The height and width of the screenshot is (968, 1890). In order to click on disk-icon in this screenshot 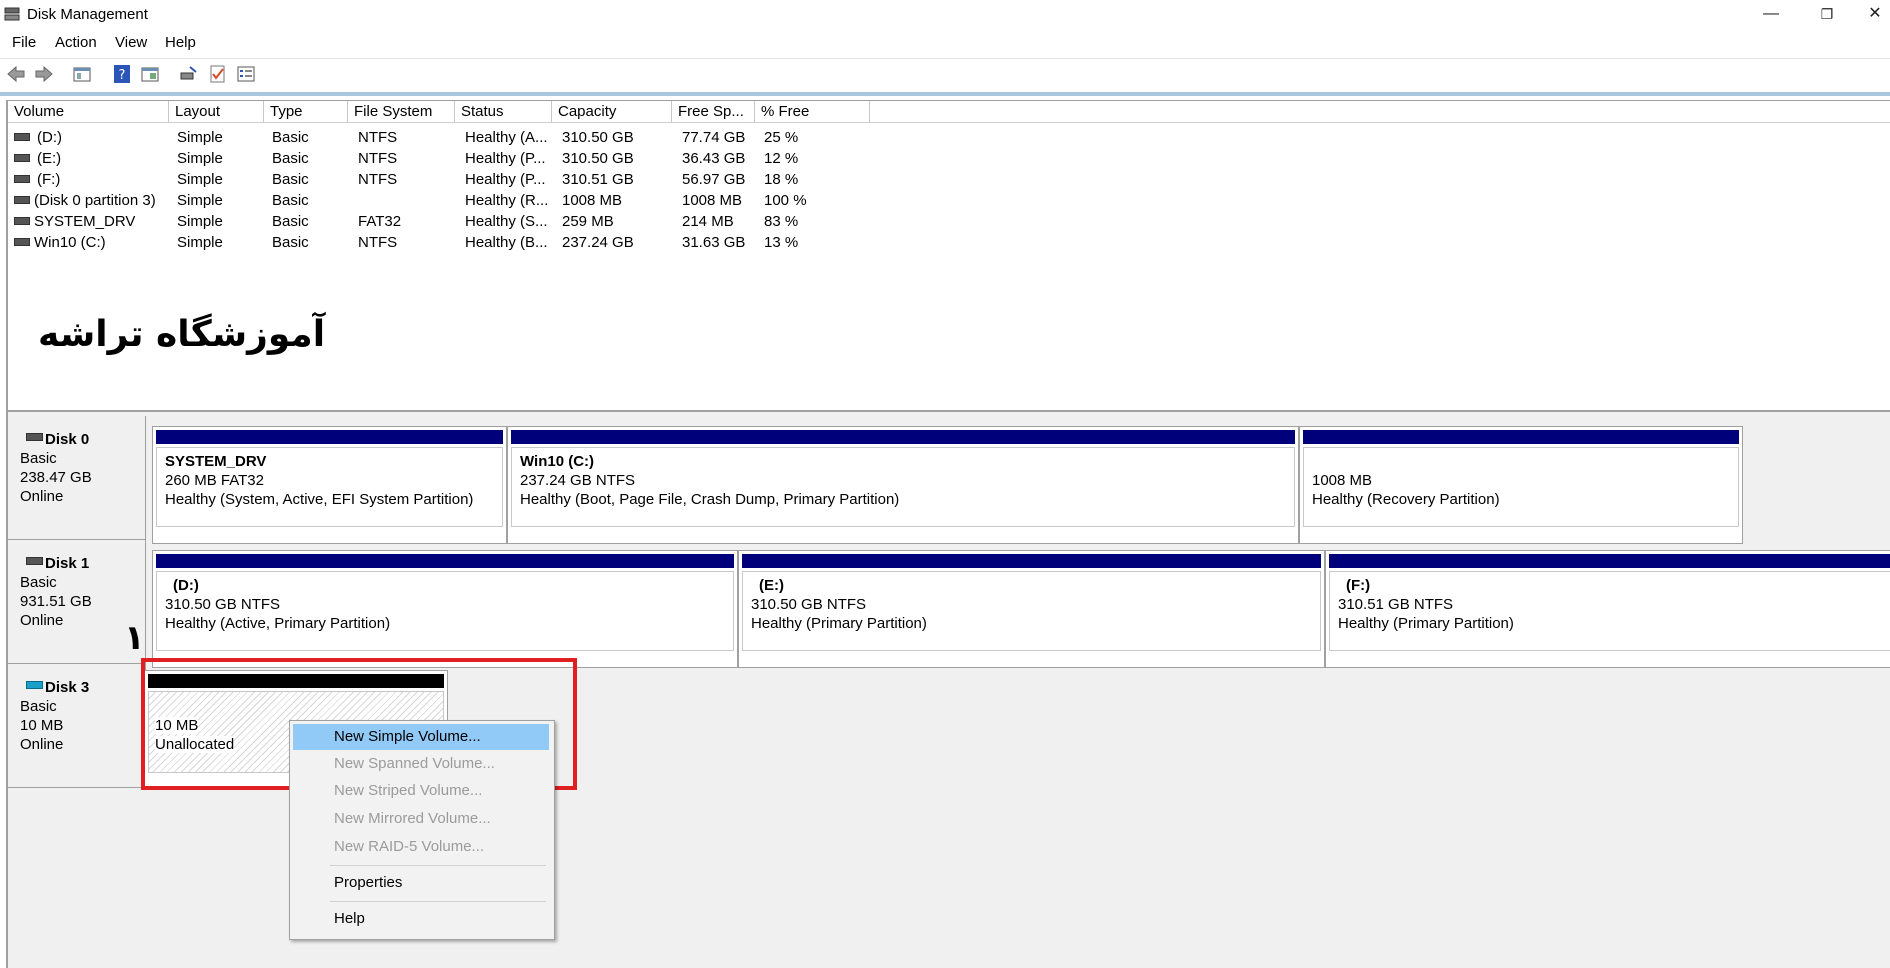, I will do `click(34, 437)`.